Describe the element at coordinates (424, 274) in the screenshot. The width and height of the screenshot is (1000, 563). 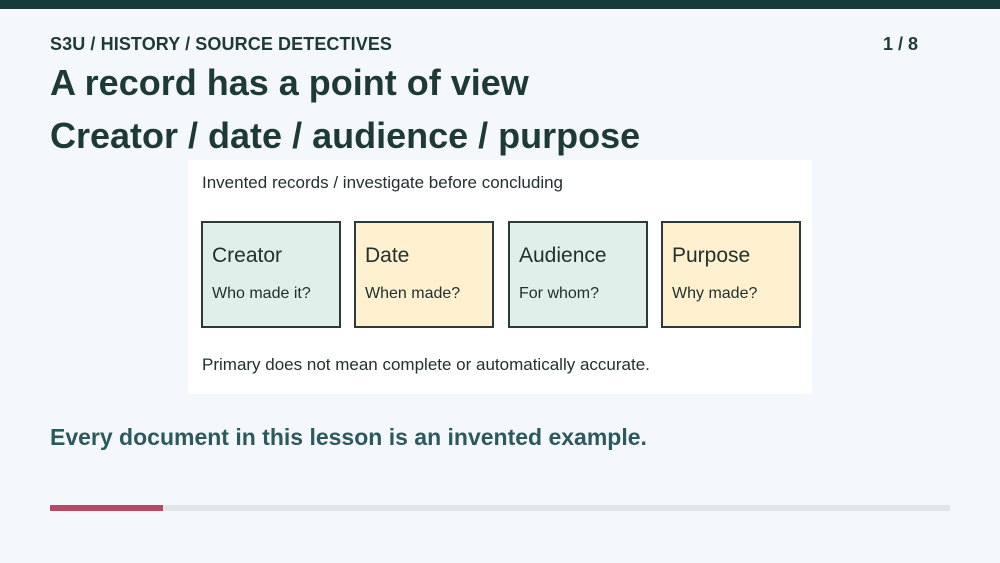
I see `card-date: Date When made?` at that location.